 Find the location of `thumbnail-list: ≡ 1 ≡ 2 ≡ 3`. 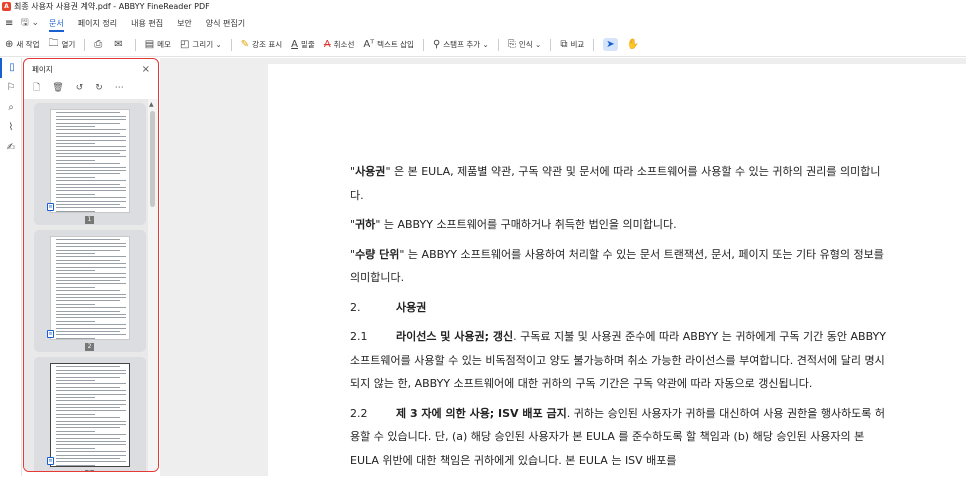

thumbnail-list: ≡ 1 ≡ 2 ≡ 3 is located at coordinates (86, 285).